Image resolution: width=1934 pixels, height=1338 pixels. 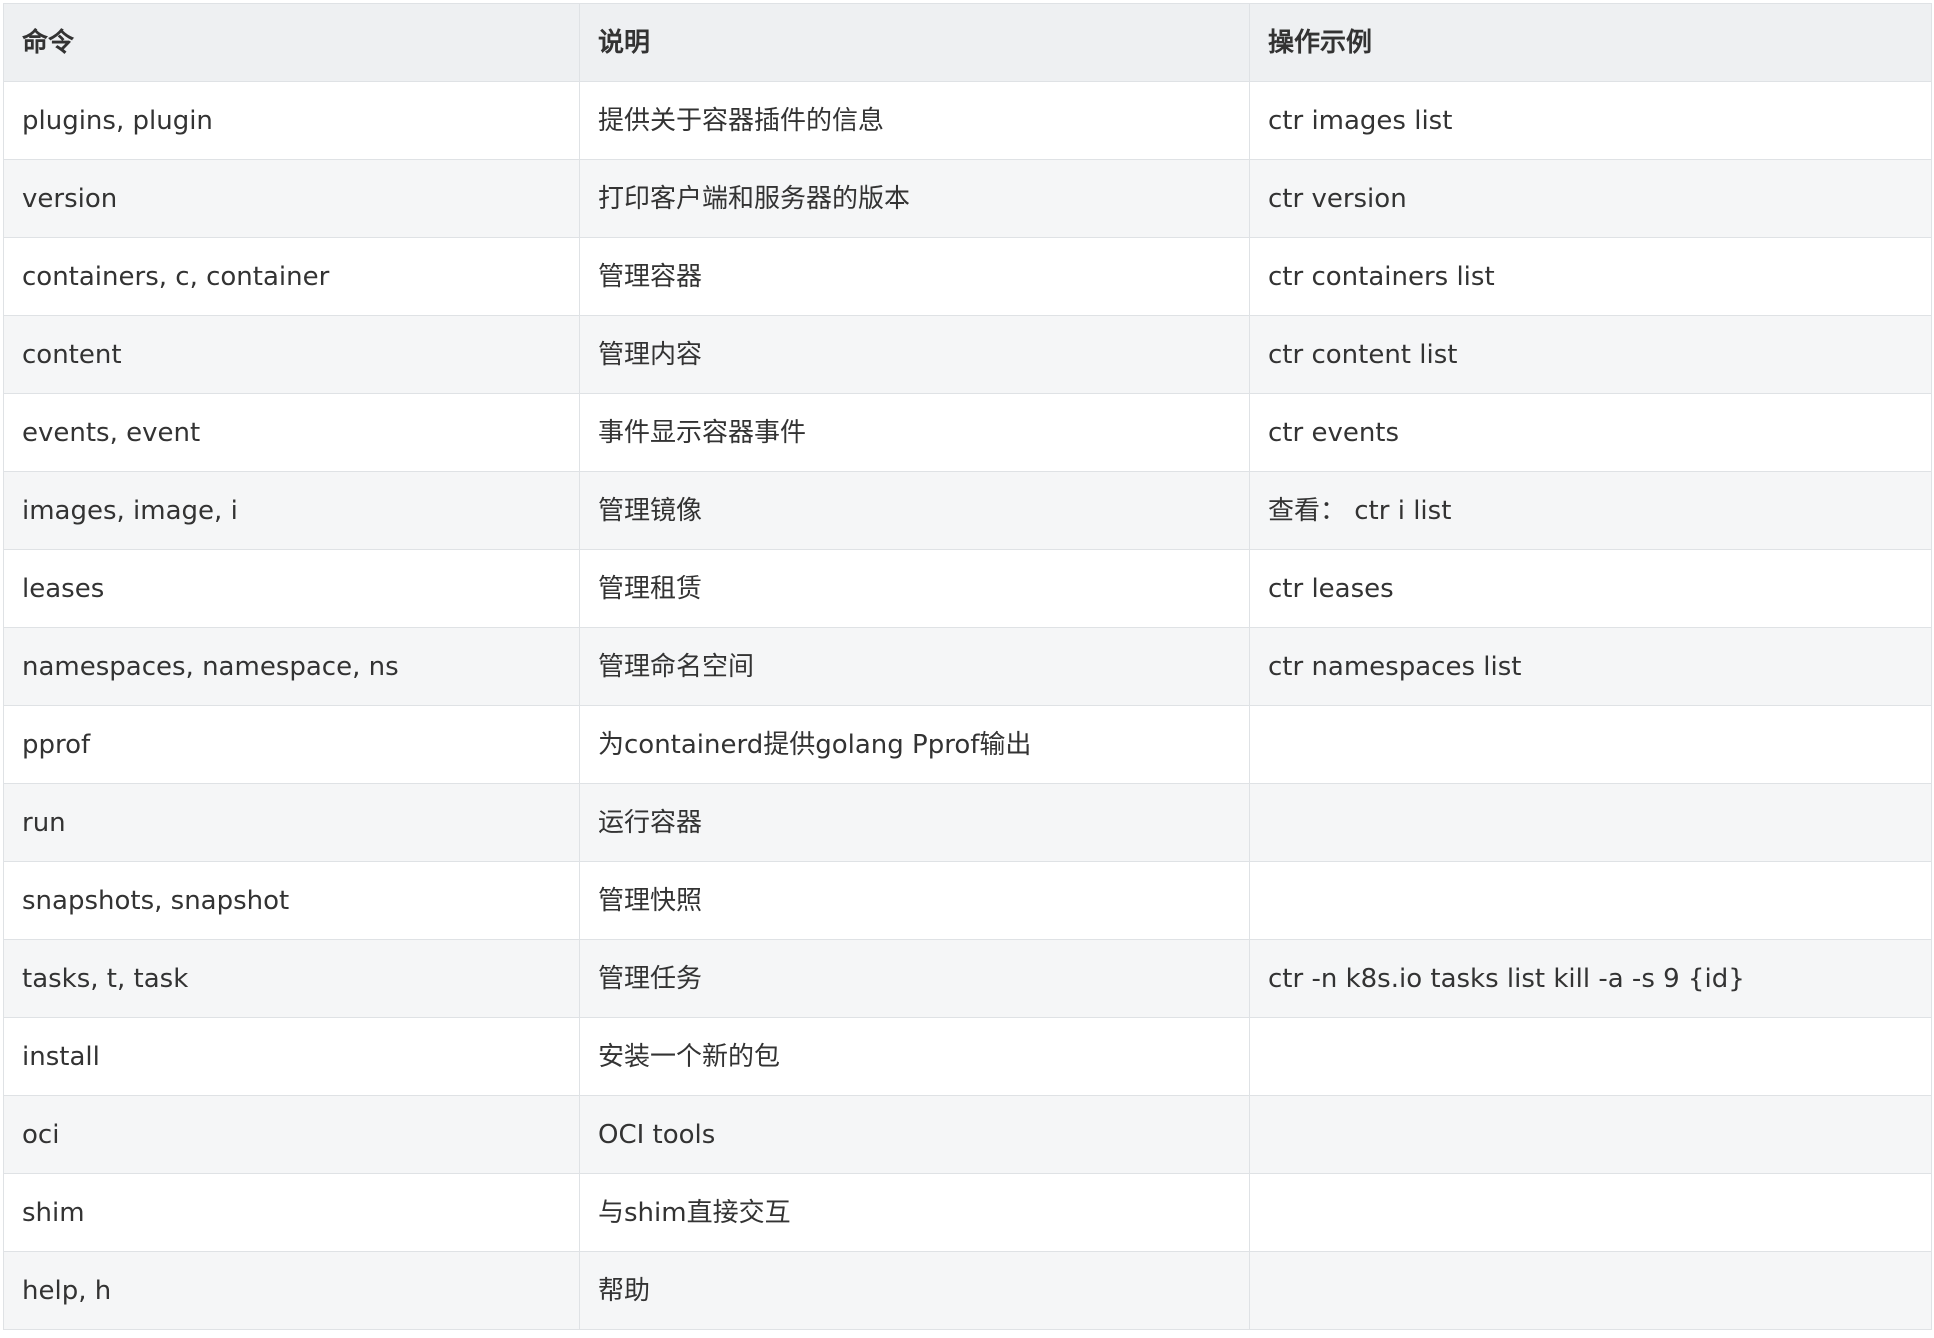 What do you see at coordinates (914, 42) in the screenshot?
I see `header-description: 说明` at bounding box center [914, 42].